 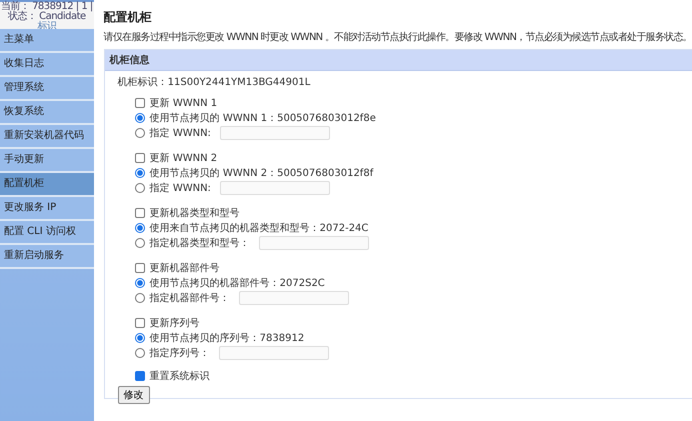 I want to click on checkbox-label: 更新机器类型和型号, so click(x=195, y=213).